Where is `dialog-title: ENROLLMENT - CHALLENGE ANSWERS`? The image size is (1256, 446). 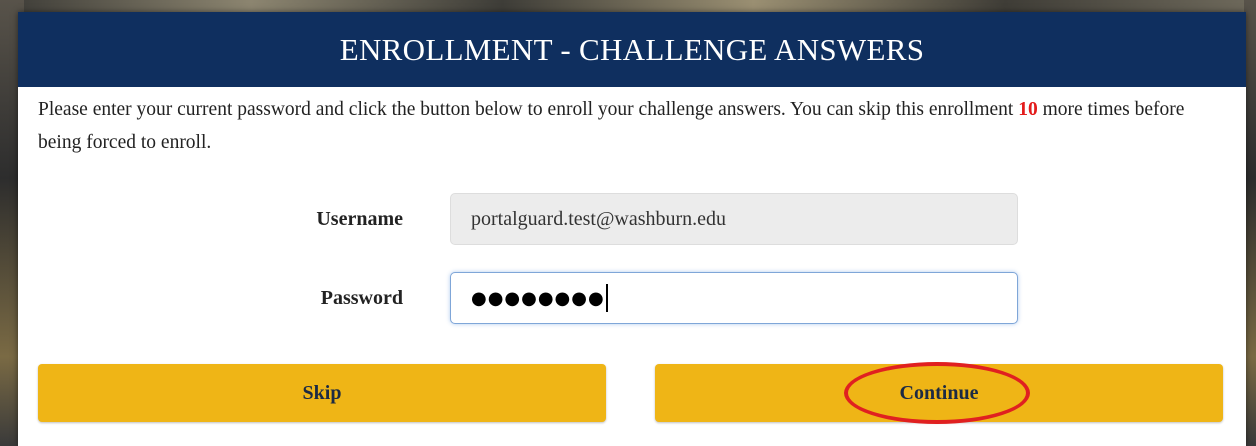 dialog-title: ENROLLMENT - CHALLENGE ANSWERS is located at coordinates (632, 49).